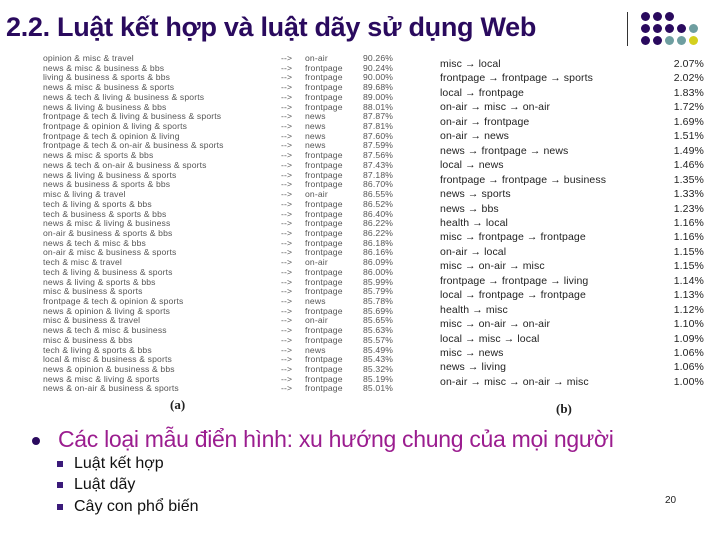  What do you see at coordinates (469, 208) in the screenshot?
I see `sequence-pattern: news → bbs` at bounding box center [469, 208].